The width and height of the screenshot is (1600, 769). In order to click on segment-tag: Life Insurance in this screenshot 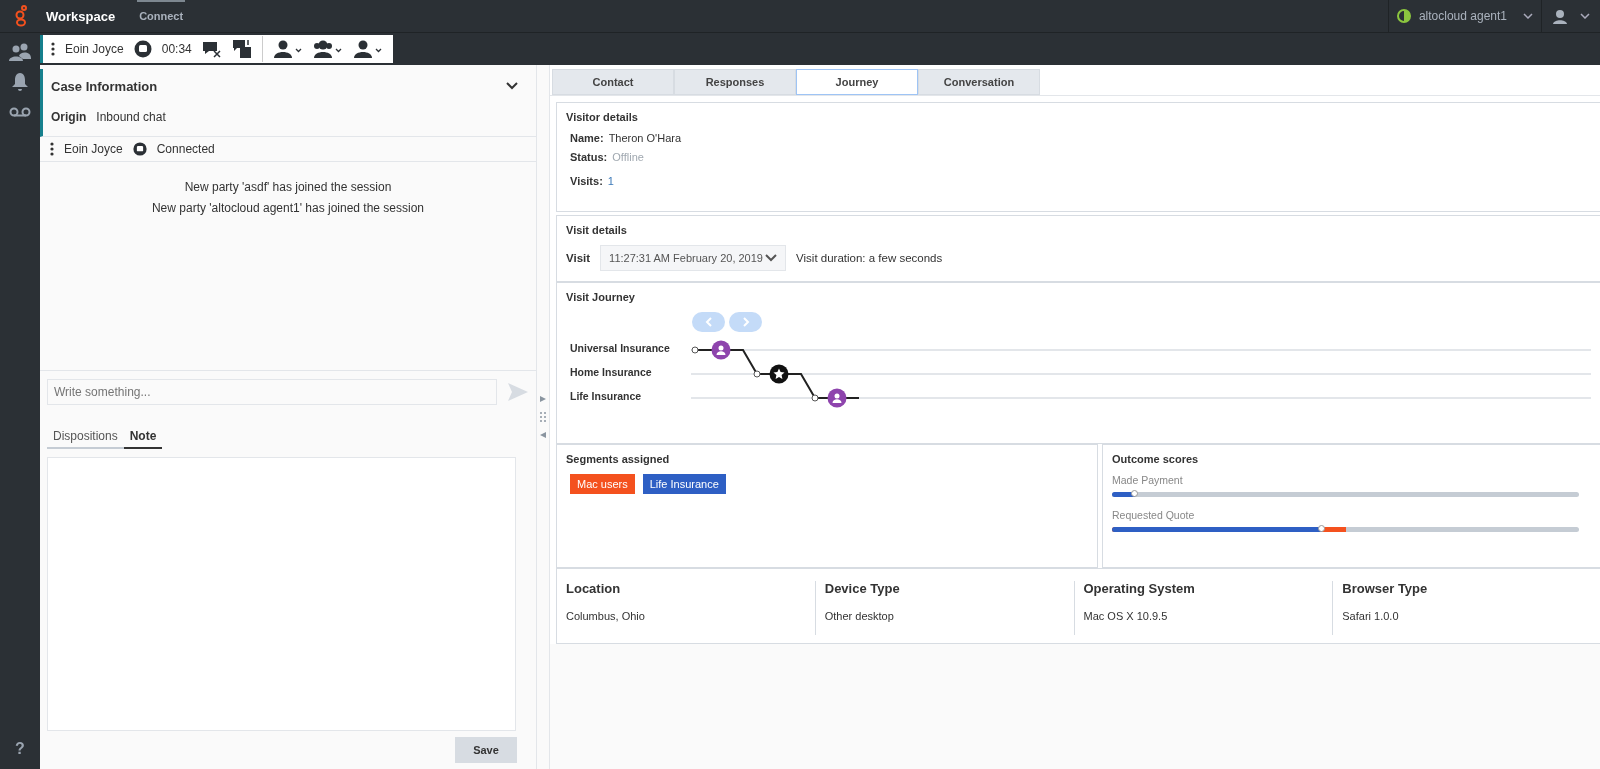, I will do `click(684, 484)`.